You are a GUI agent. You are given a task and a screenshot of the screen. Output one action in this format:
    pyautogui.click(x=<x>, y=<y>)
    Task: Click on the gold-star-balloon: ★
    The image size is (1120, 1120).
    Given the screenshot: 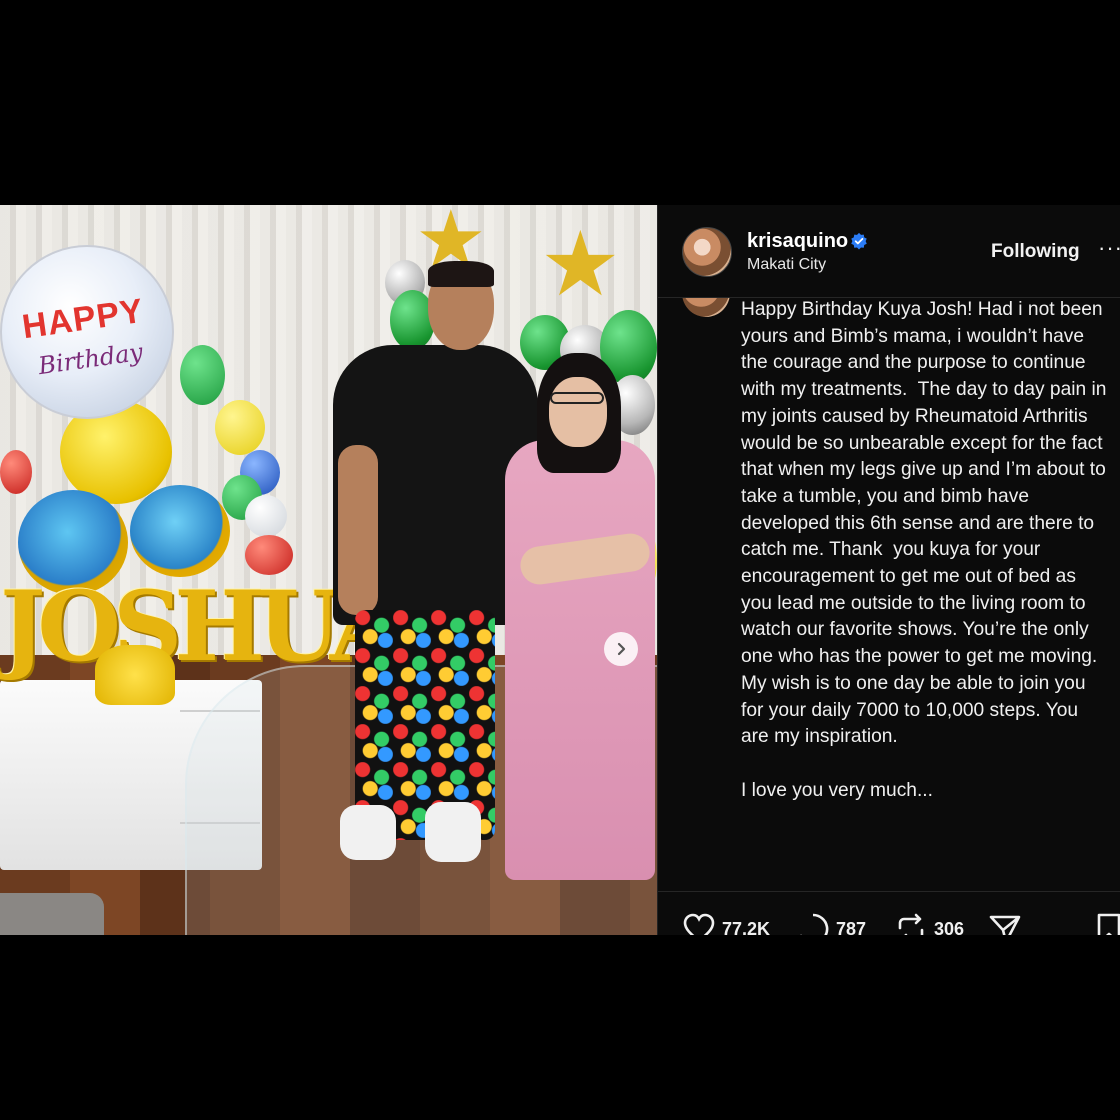 What is the action you would take?
    pyautogui.click(x=580, y=265)
    